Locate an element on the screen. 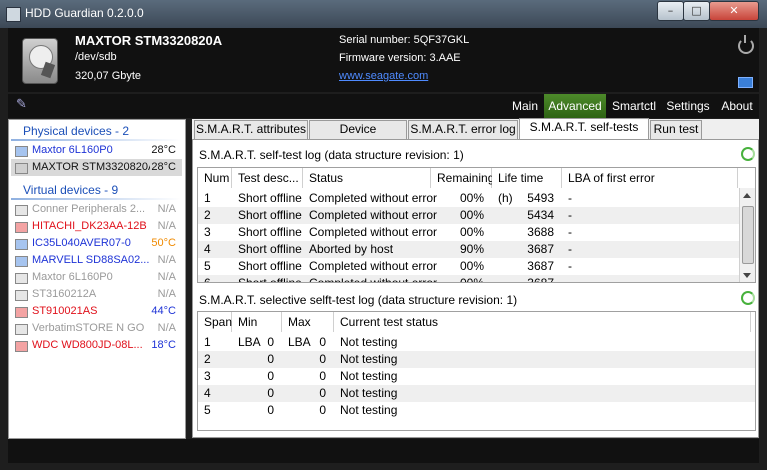  device-list-item: MAXTOR STM3320820A 28°C is located at coordinates (96, 167).